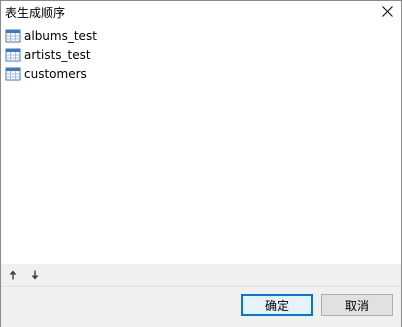 This screenshot has width=402, height=327. I want to click on arrow-up-icon, so click(13, 275).